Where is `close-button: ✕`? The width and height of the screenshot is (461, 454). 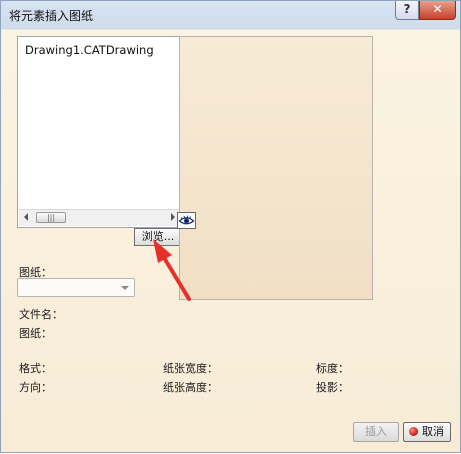
close-button: ✕ is located at coordinates (437, 10).